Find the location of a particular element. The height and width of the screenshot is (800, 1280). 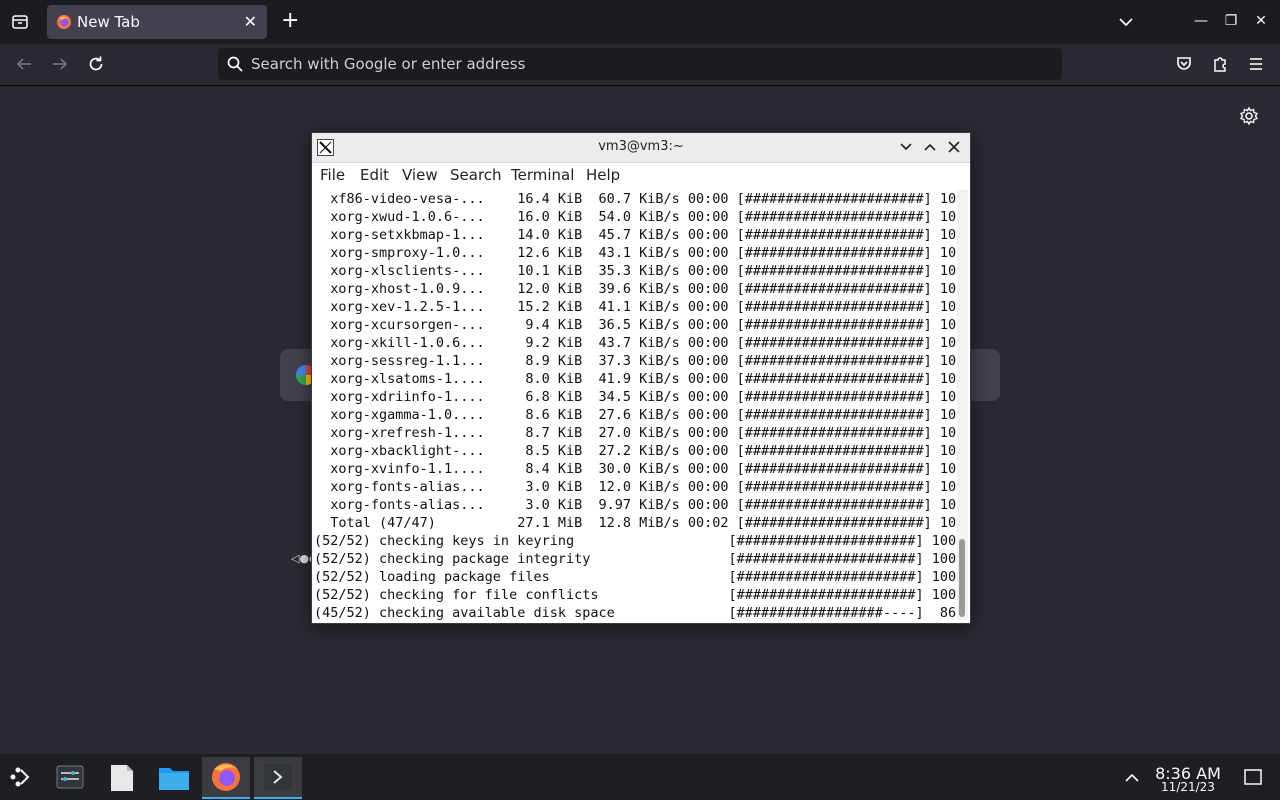

menu-help: Help is located at coordinates (603, 175).